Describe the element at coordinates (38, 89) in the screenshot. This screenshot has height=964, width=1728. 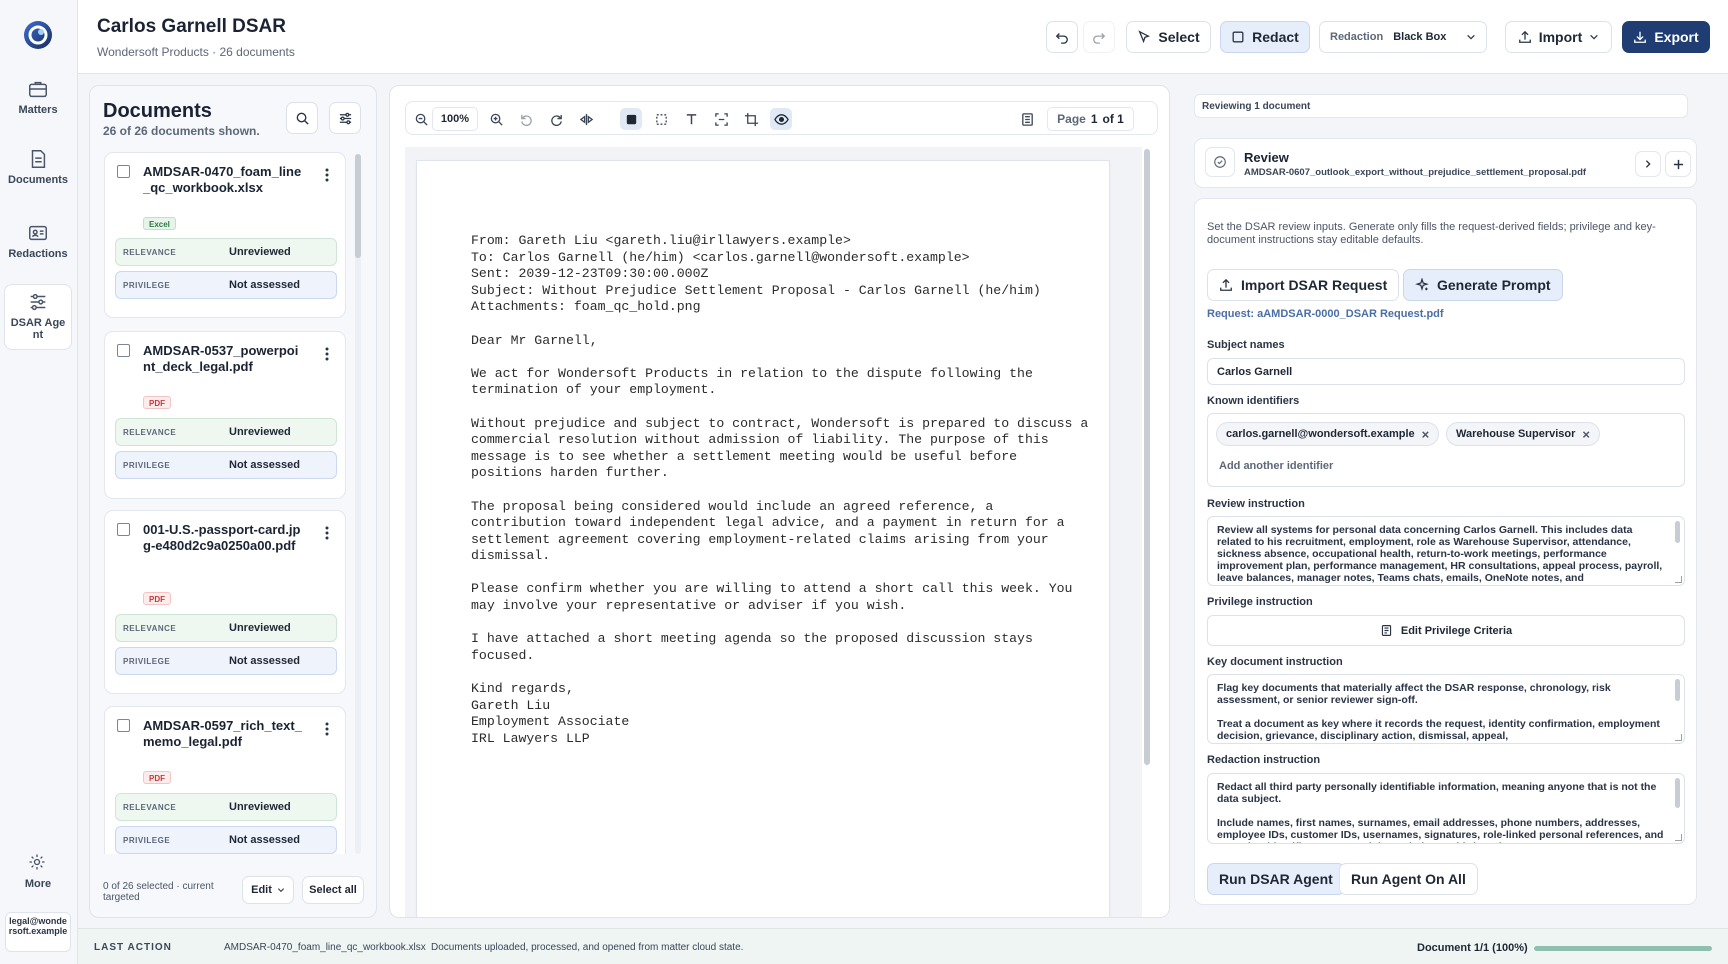
I see `briefcase-icon` at that location.